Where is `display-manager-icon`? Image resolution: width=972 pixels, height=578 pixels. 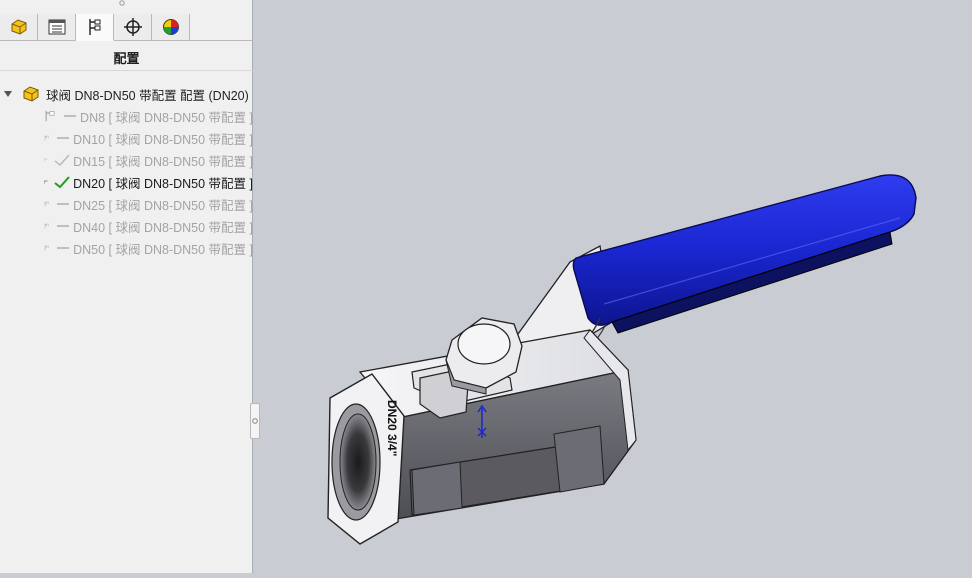
display-manager-icon is located at coordinates (170, 27).